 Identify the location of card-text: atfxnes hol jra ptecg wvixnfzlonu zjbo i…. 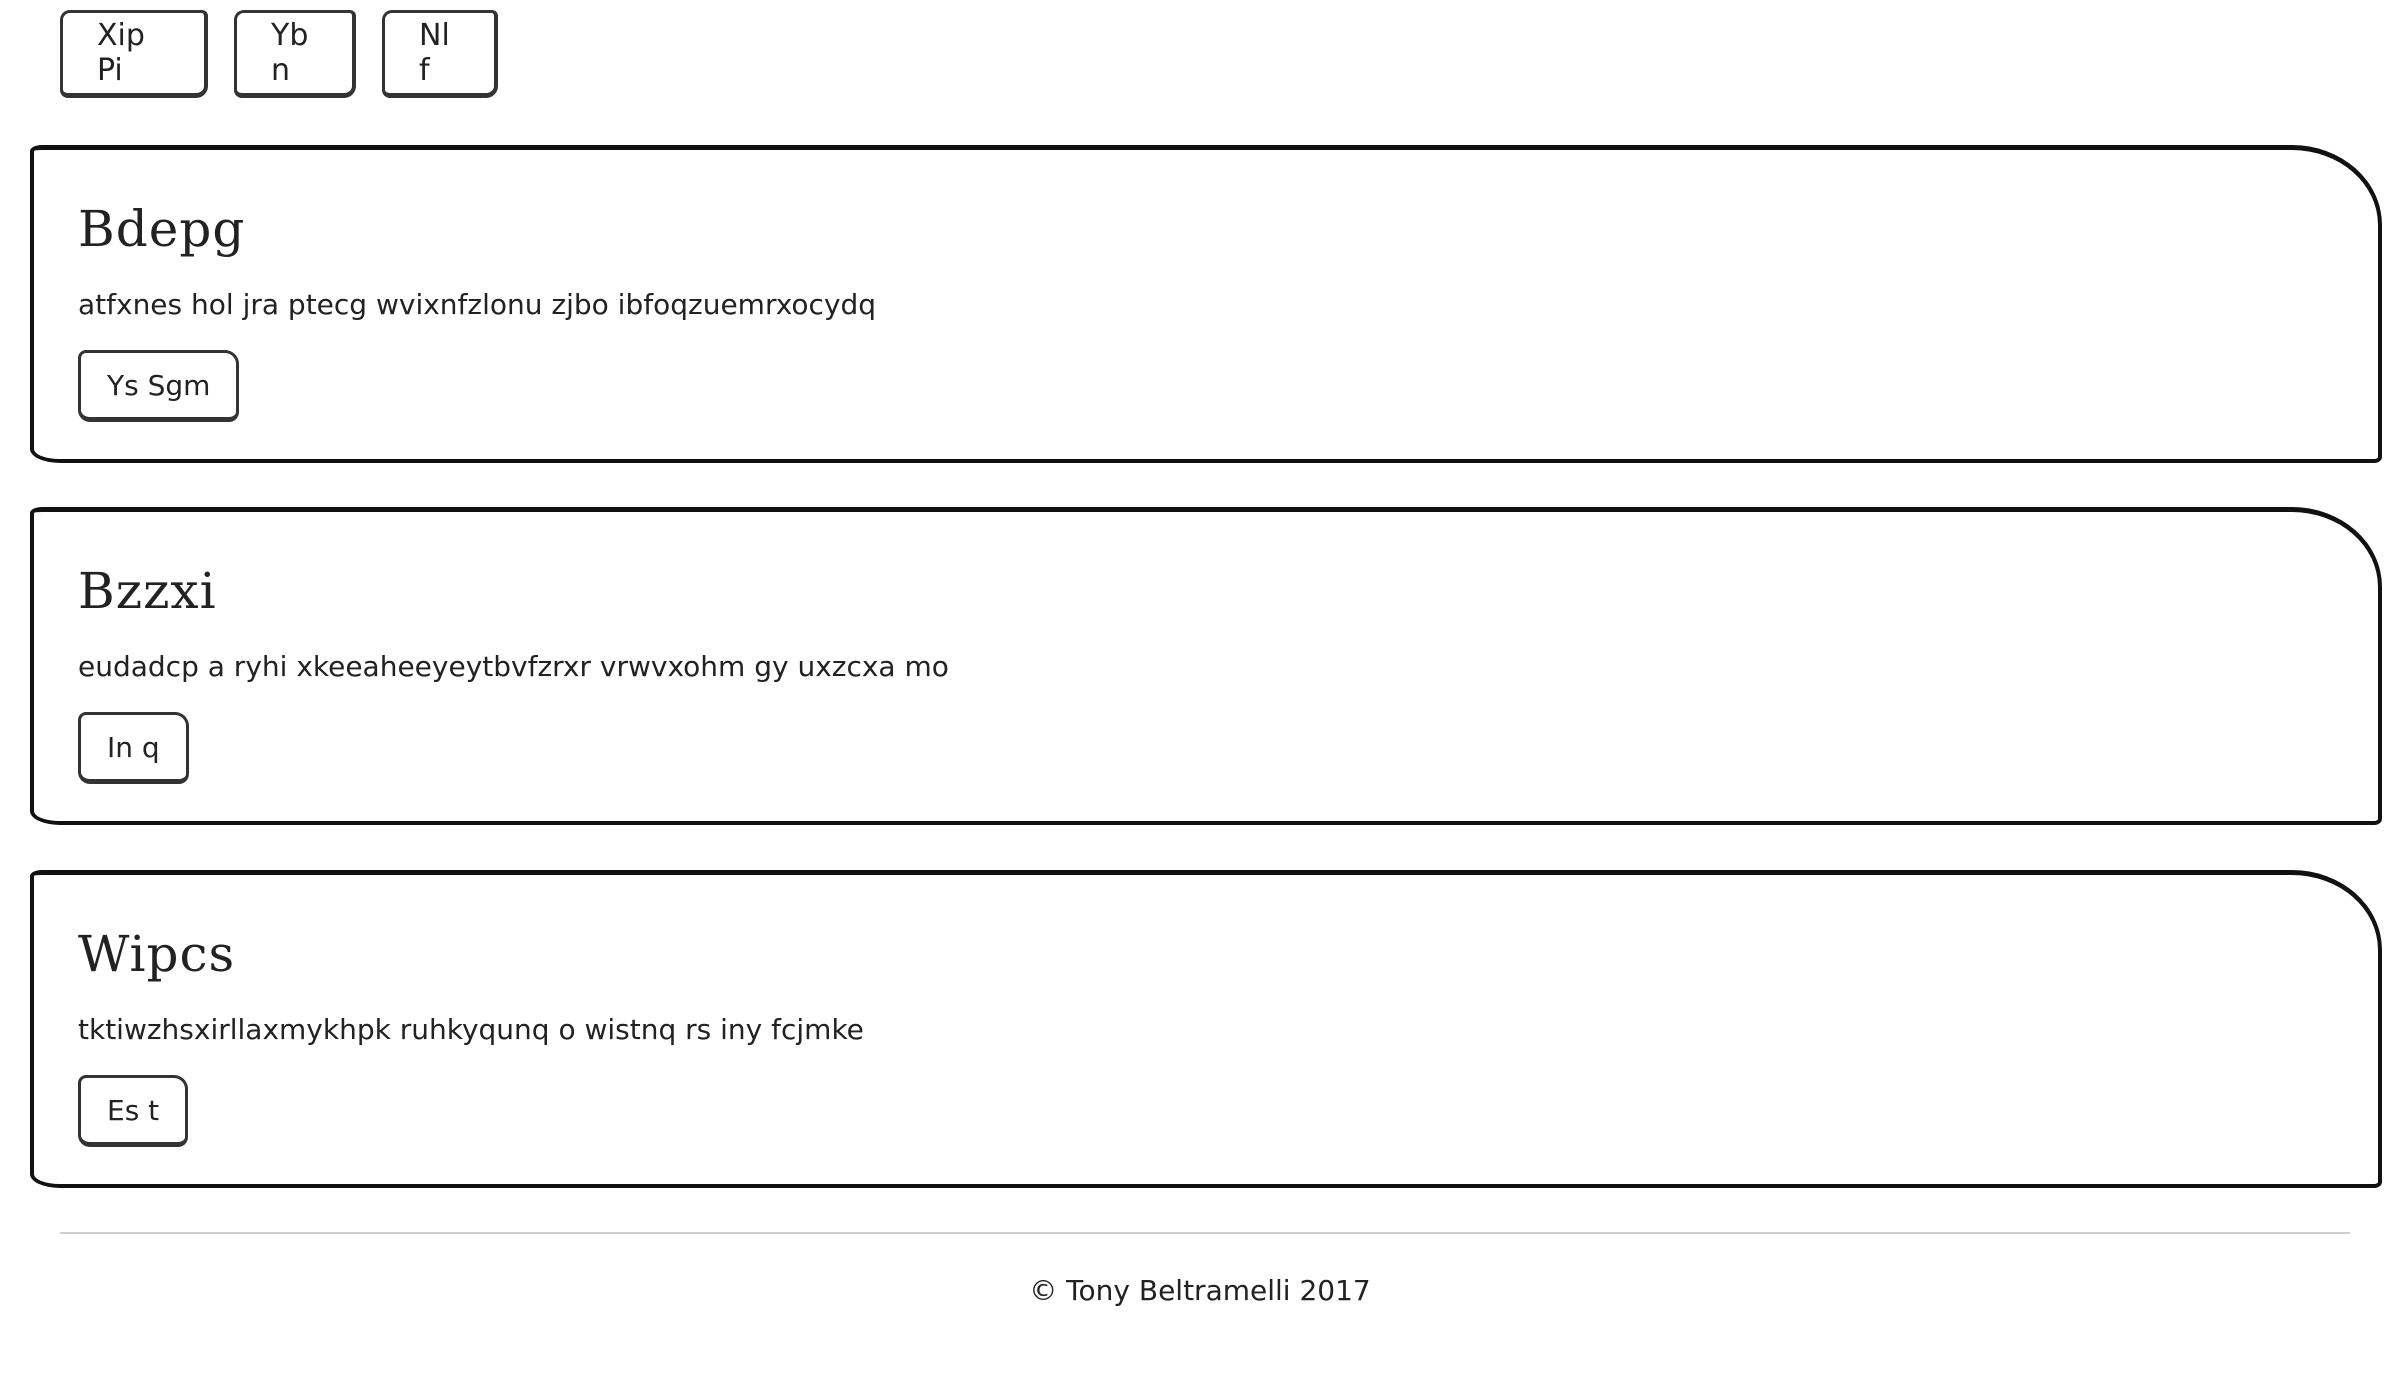
(477, 304).